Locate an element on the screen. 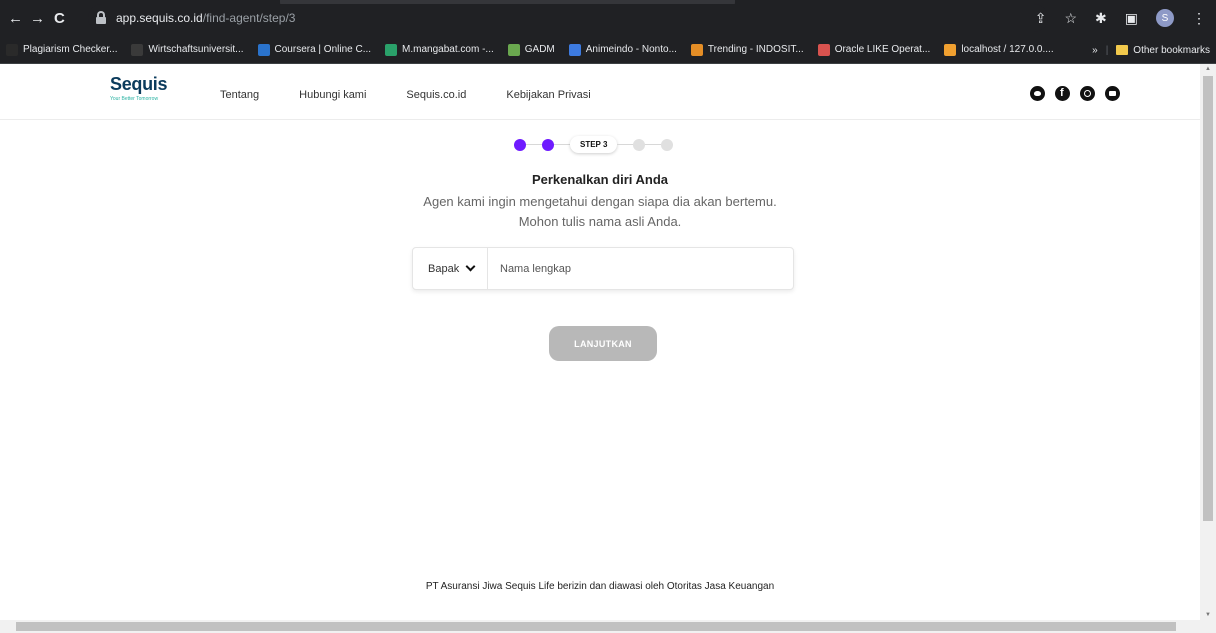 The width and height of the screenshot is (1216, 633). indosit-icon is located at coordinates (696, 49).